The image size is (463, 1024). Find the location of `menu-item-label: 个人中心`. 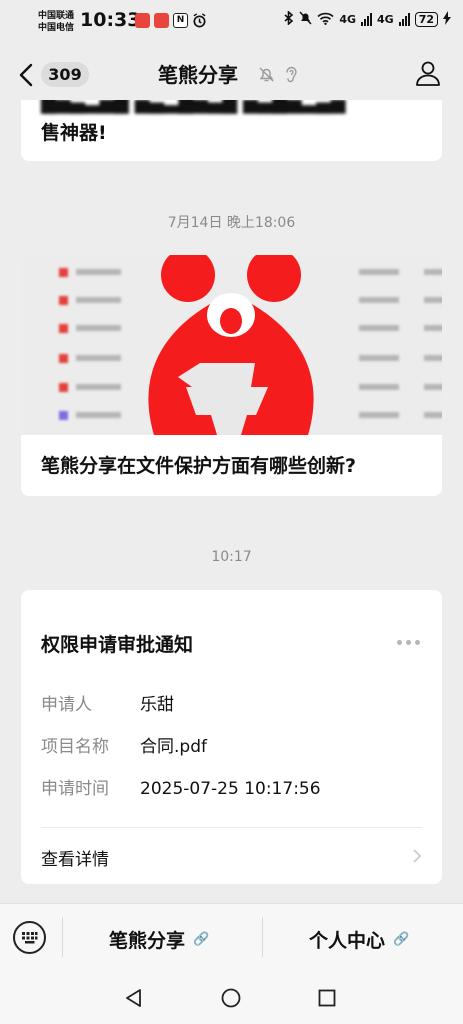

menu-item-label: 个人中心 is located at coordinates (347, 941).